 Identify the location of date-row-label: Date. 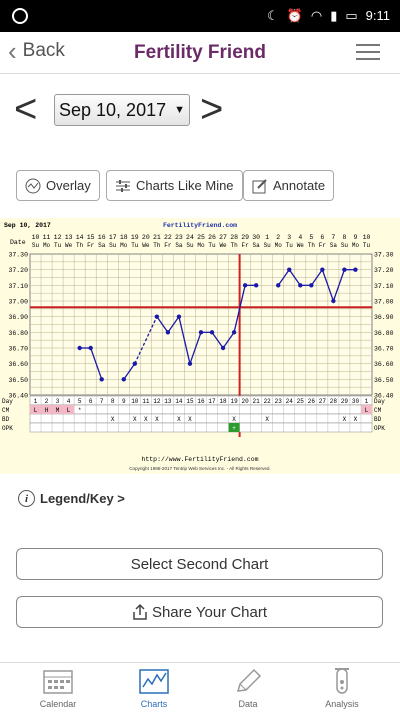
(18, 242).